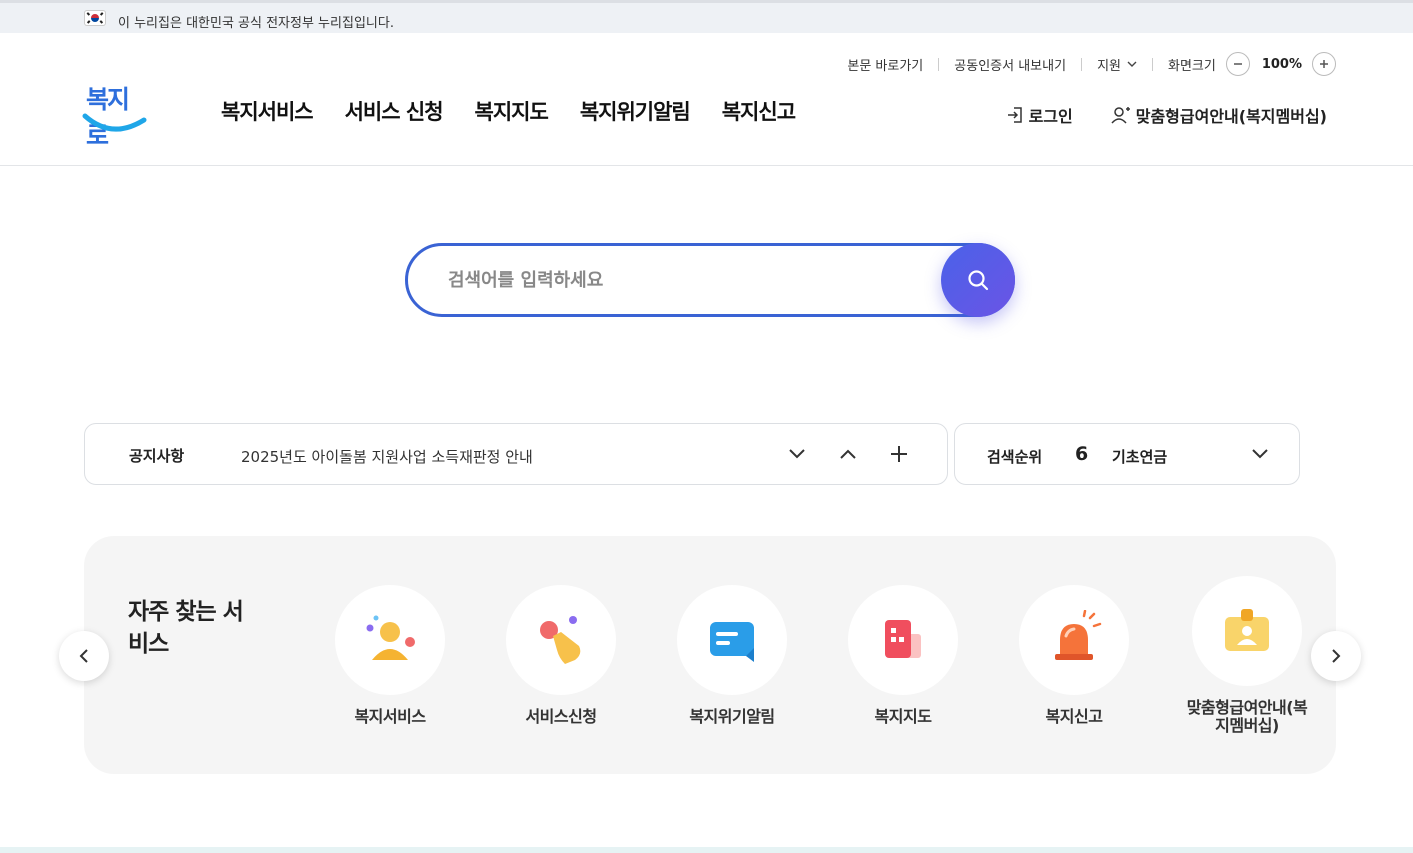 Image resolution: width=1413 pixels, height=853 pixels. I want to click on gov-banner-text: 이 누리집은 대한민국 공식 전자정부 누리집입니다., so click(256, 23).